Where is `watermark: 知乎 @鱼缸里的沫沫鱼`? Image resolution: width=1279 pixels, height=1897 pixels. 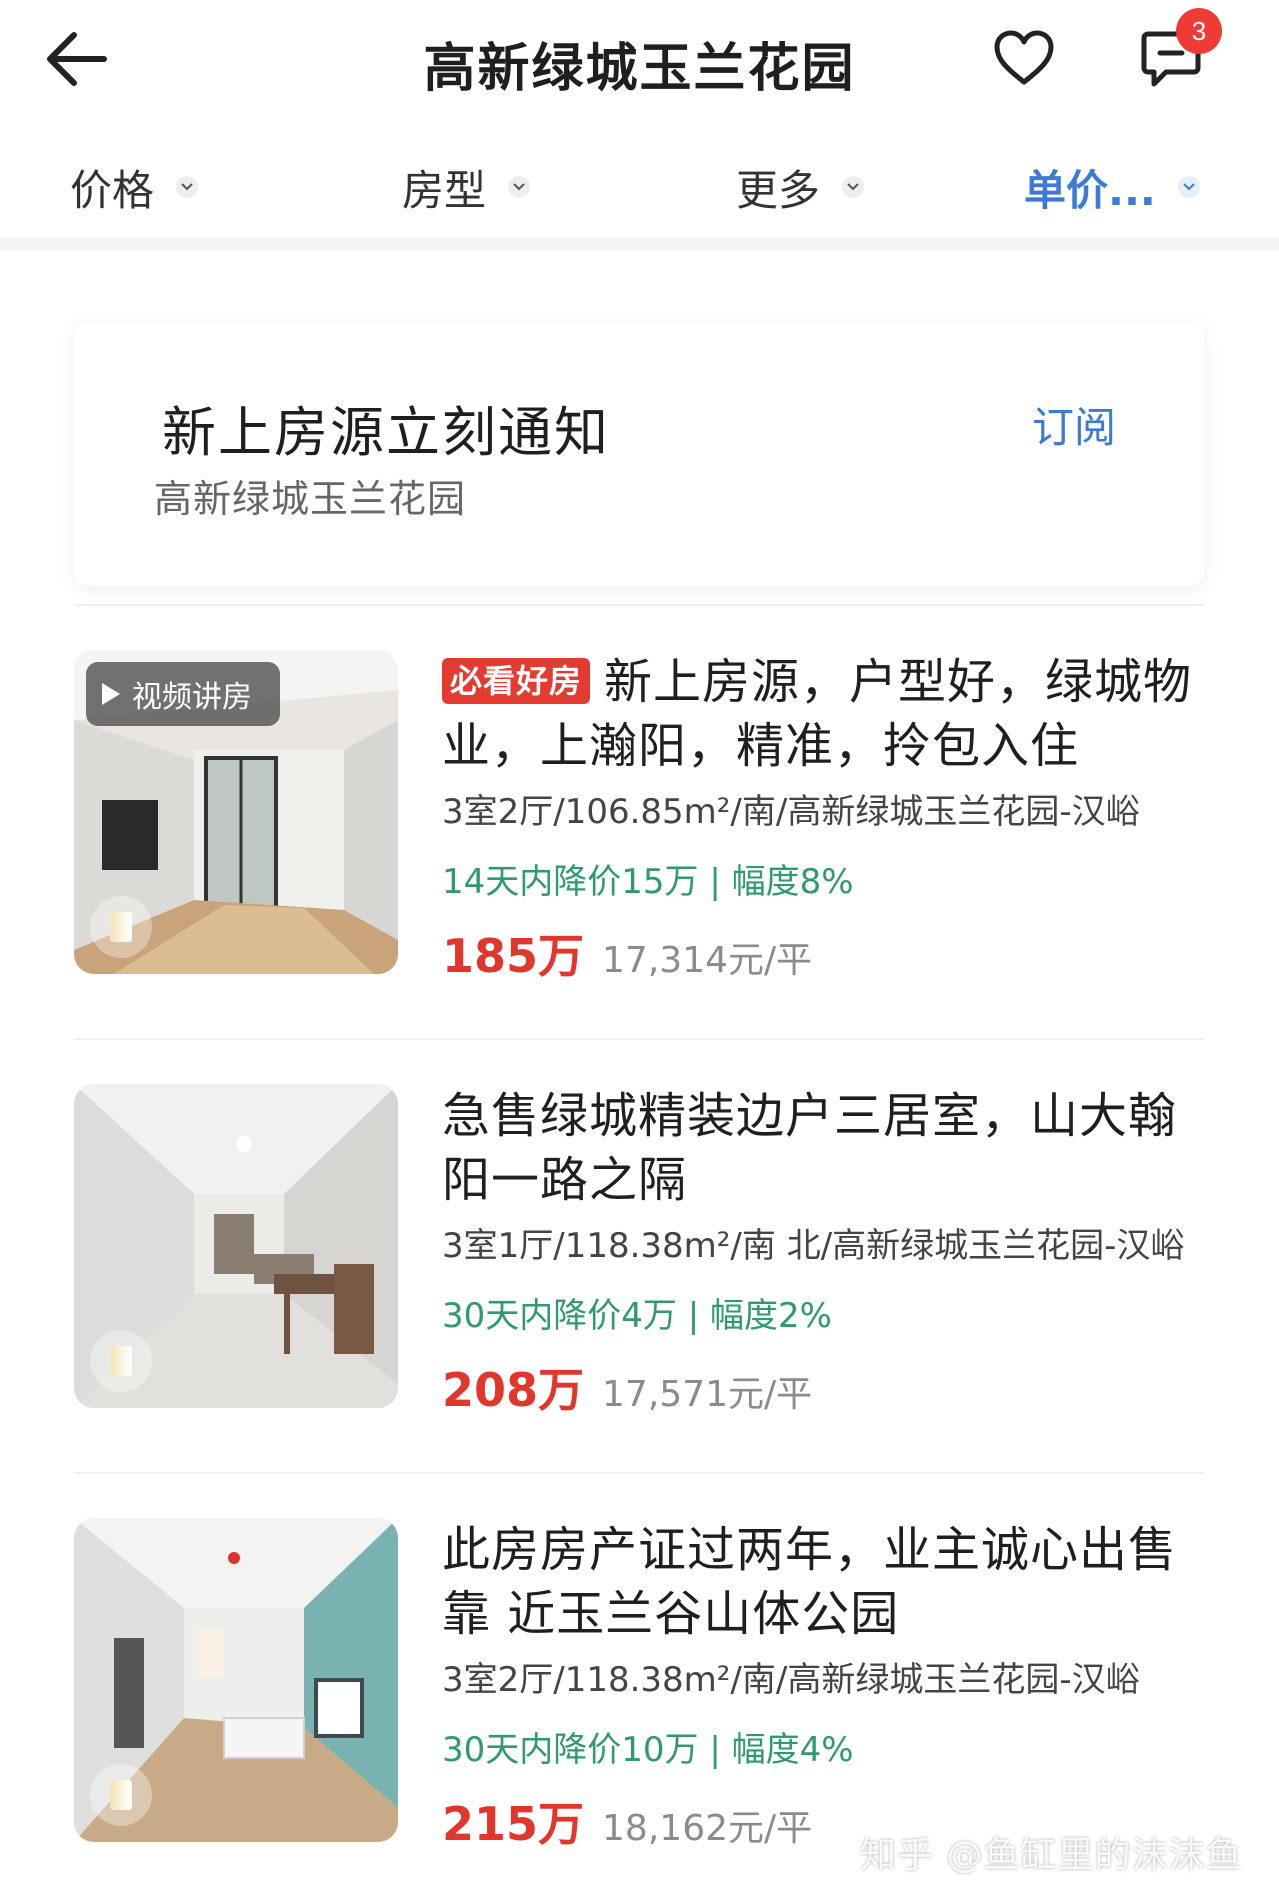 watermark: 知乎 @鱼缸里的沫沫鱼 is located at coordinates (1051, 1855).